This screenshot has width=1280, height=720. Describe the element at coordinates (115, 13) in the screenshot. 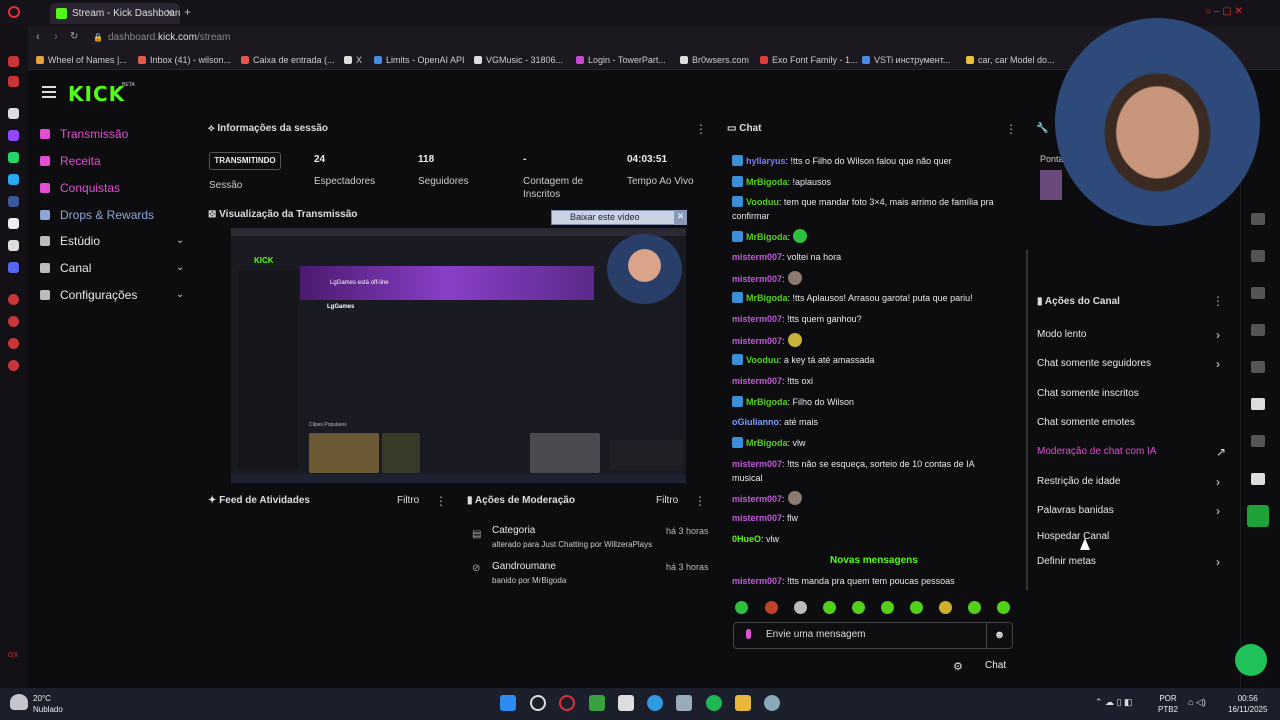

I see `browser-tab-active: Stream - Kick Dashboard ✕` at that location.